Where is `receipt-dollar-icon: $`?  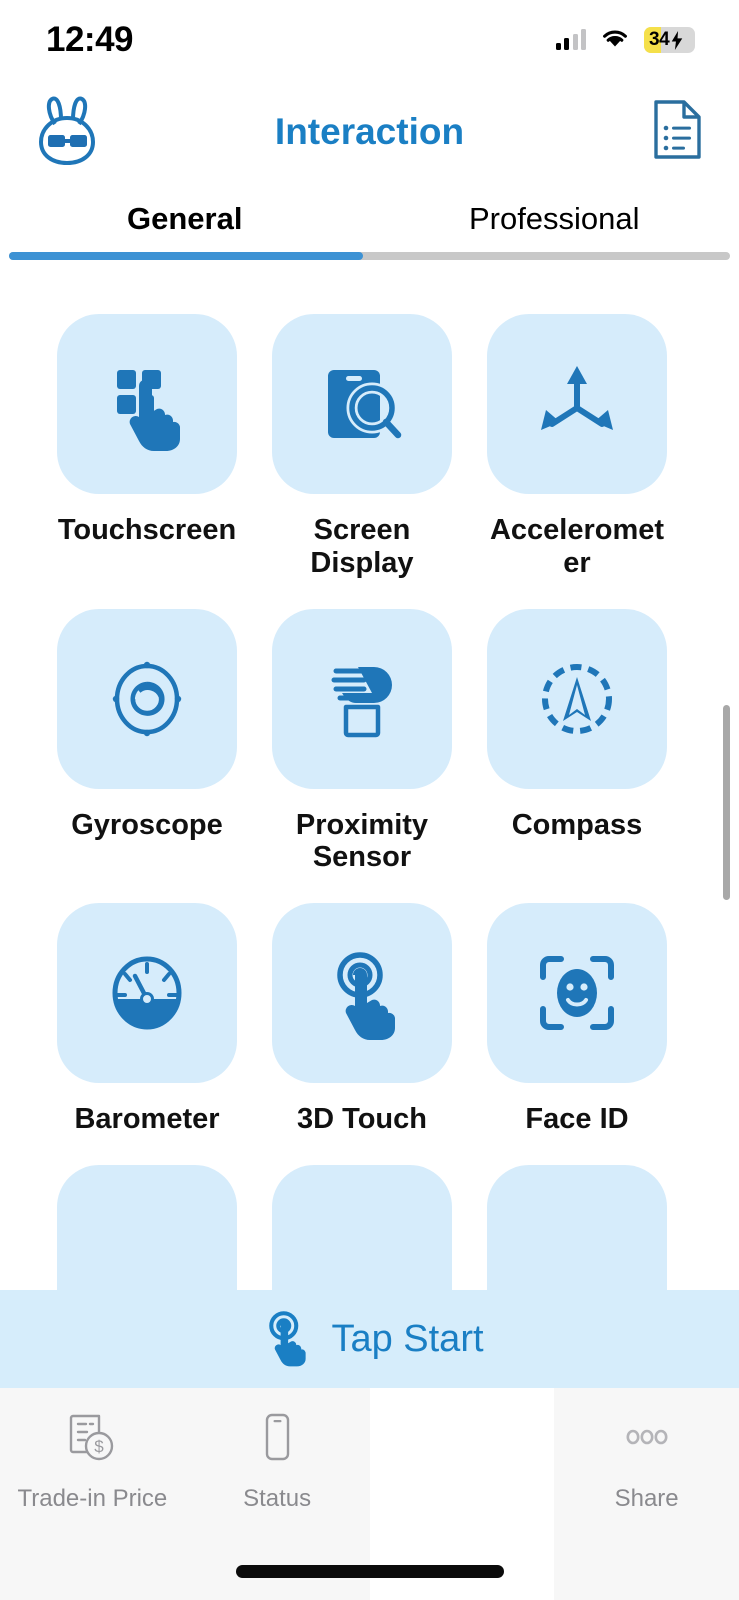
receipt-dollar-icon: $ is located at coordinates (92, 1441).